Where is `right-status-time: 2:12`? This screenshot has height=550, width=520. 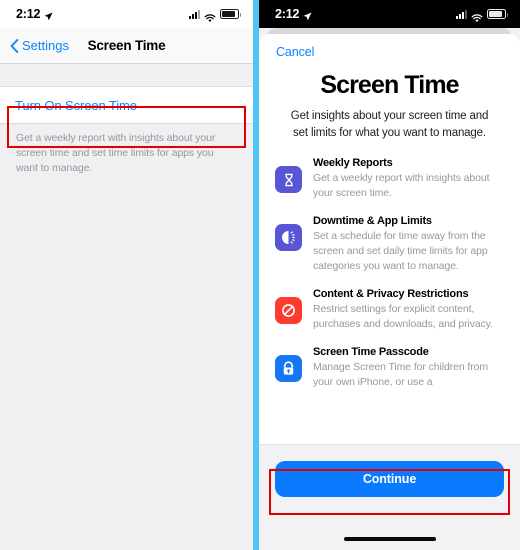 right-status-time: 2:12 is located at coordinates (287, 14).